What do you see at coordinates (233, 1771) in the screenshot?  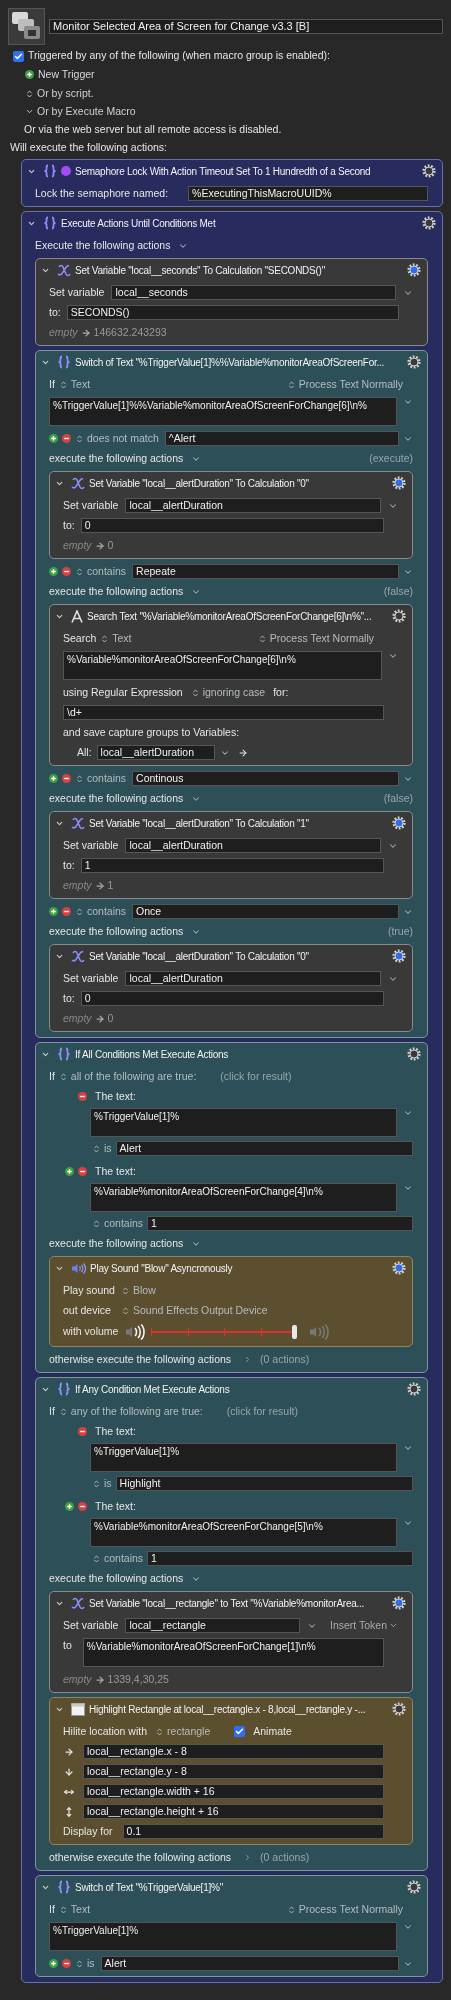 I see `text-field: local__rectangle.y - 8` at bounding box center [233, 1771].